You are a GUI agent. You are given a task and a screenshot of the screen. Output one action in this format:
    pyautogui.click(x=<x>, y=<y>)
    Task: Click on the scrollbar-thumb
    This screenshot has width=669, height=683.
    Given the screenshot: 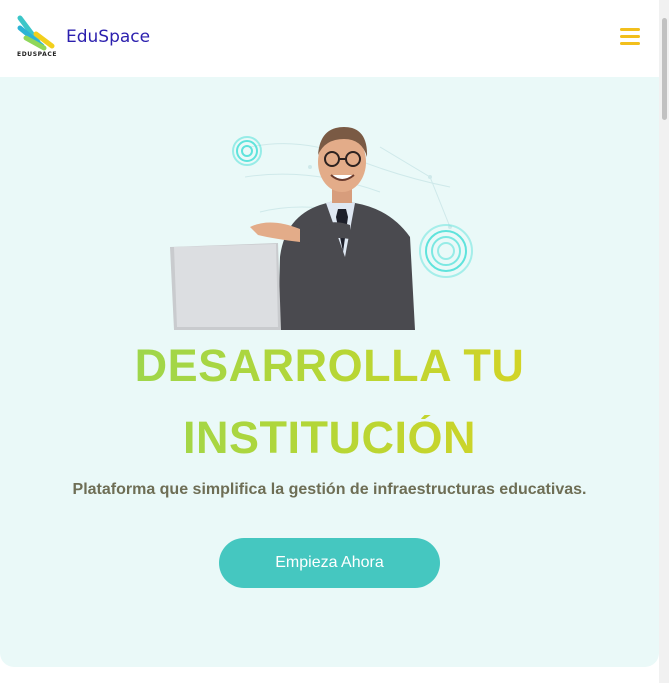 What is the action you would take?
    pyautogui.click(x=664, y=69)
    